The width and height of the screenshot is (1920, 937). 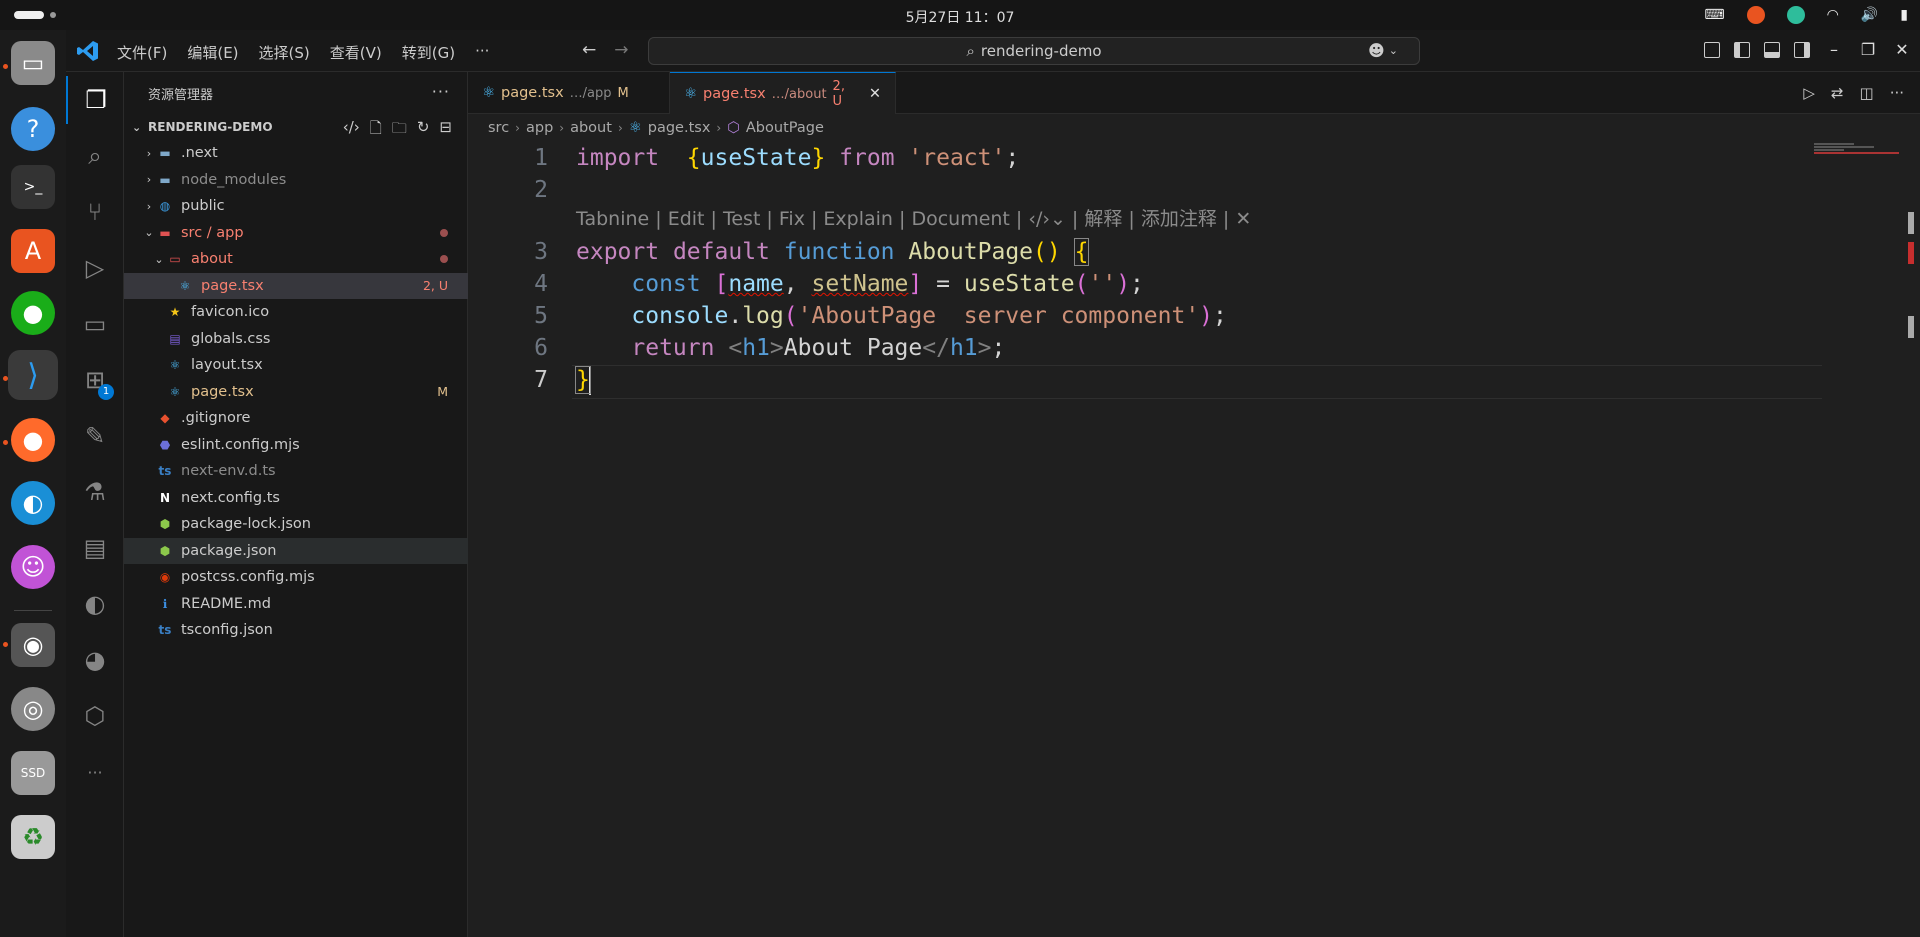 What do you see at coordinates (296, 445) in the screenshot?
I see `tree-file: ⬣ eslint.config.mjs` at bounding box center [296, 445].